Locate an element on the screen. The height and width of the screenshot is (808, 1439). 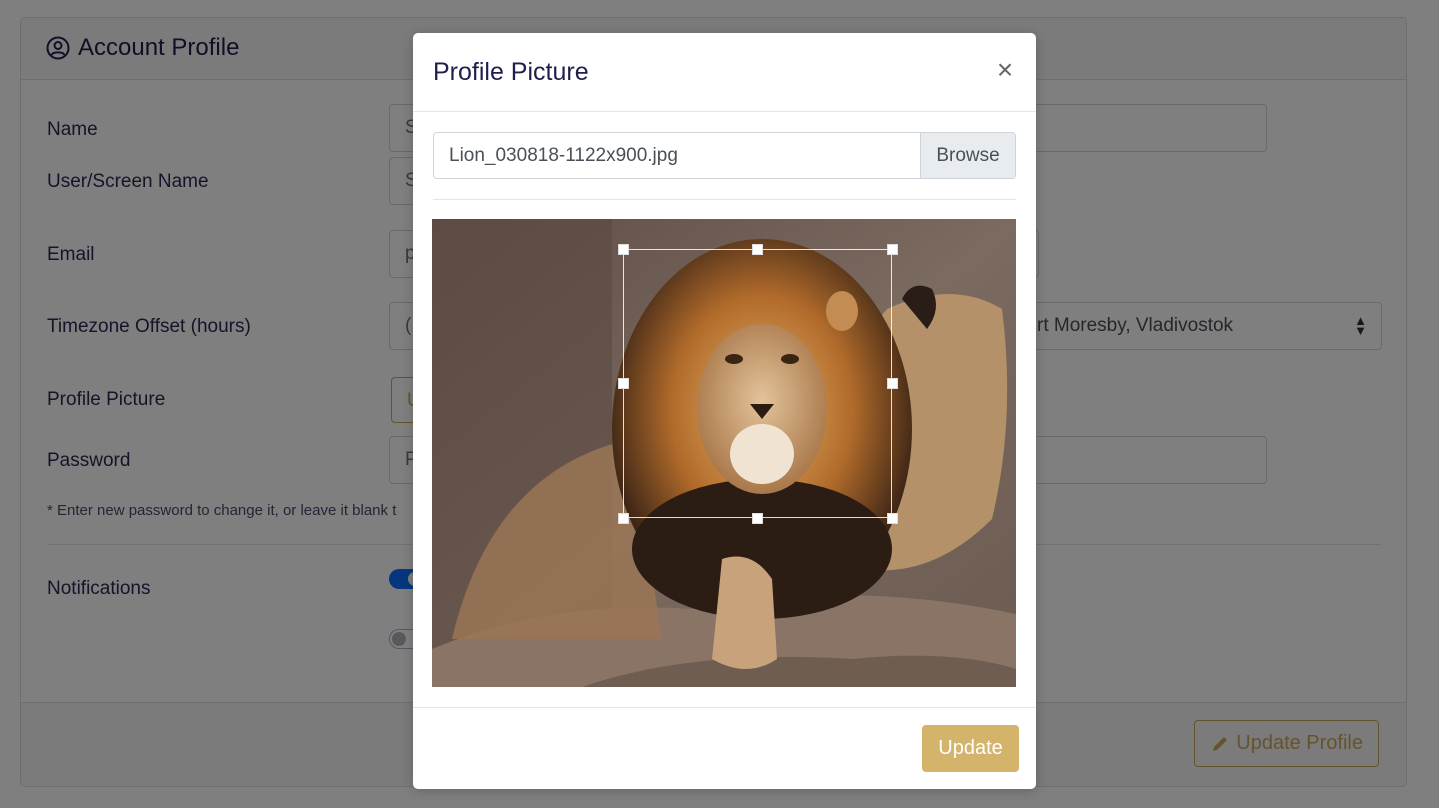
close-icon: × is located at coordinates (1005, 70).